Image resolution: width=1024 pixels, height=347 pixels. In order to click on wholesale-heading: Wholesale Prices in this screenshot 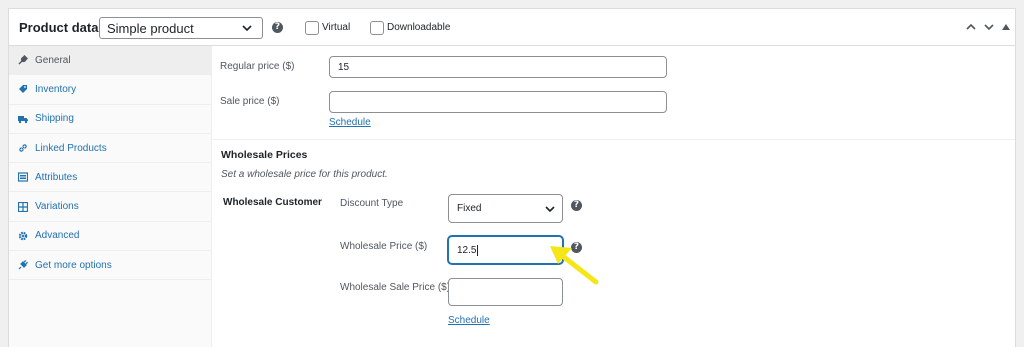, I will do `click(264, 155)`.